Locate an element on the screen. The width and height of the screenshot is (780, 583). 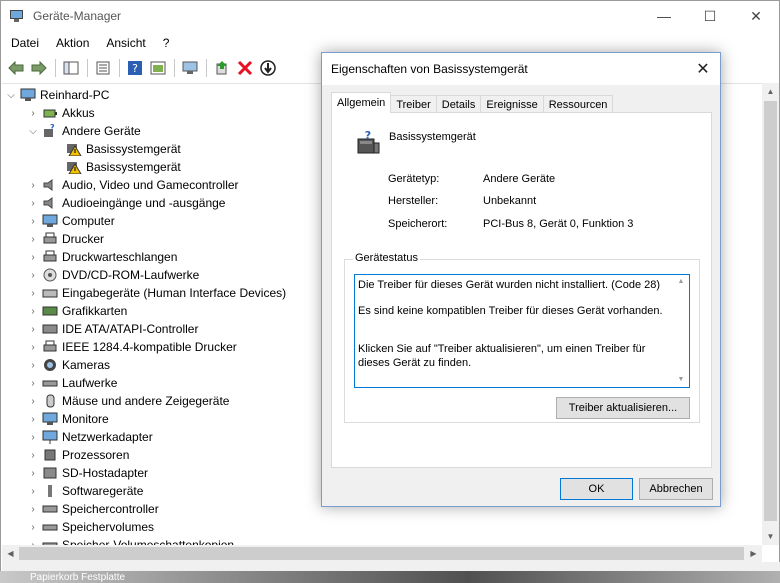
update-driver-icon is located at coordinates (221, 68).